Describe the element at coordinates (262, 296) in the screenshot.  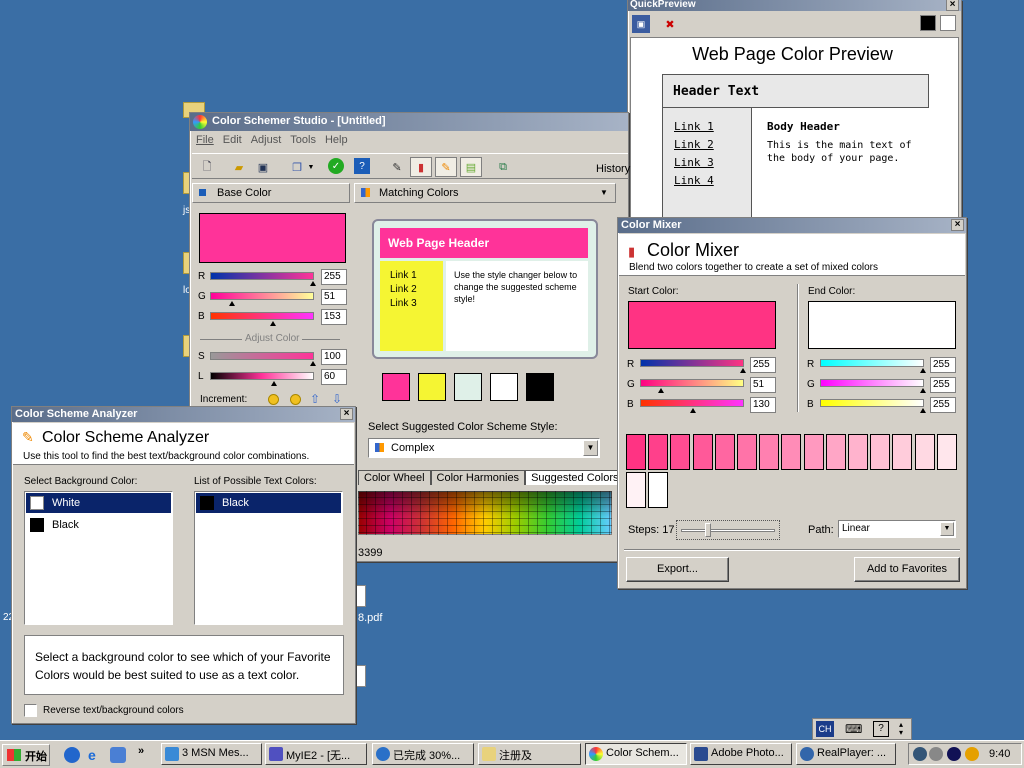
I see `g-slider` at that location.